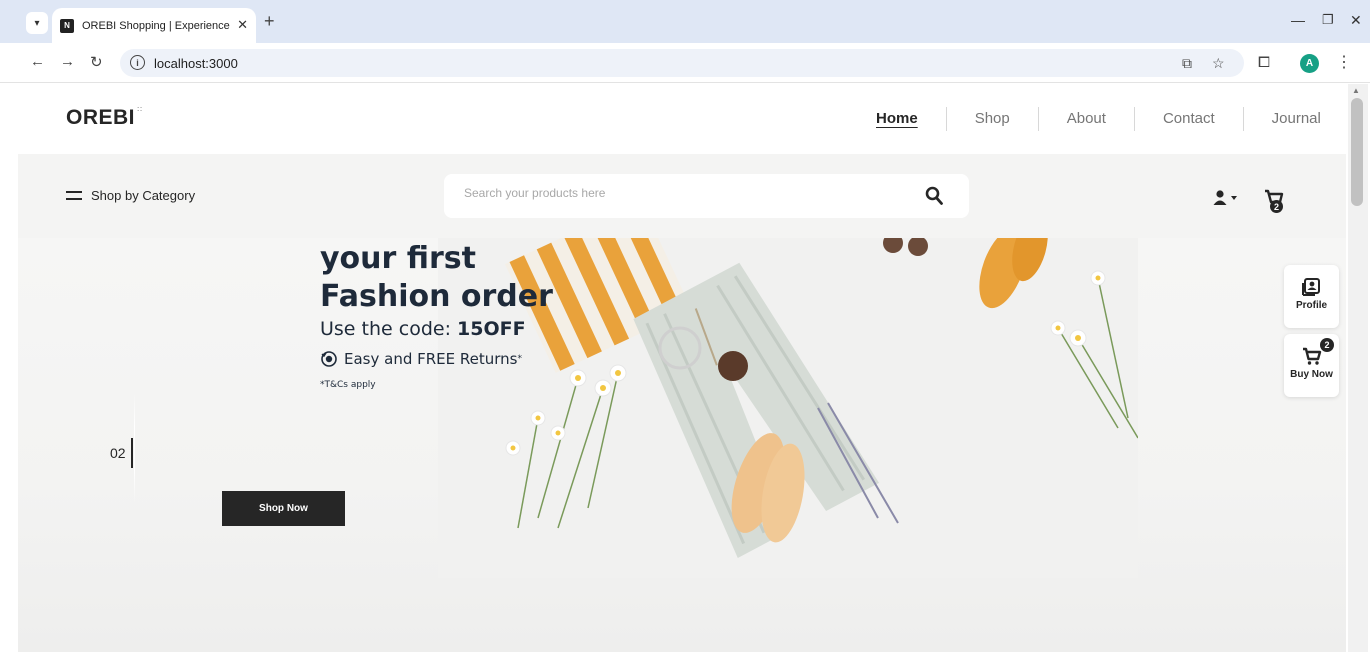  What do you see at coordinates (1189, 119) in the screenshot?
I see `nav-contact: Contact` at bounding box center [1189, 119].